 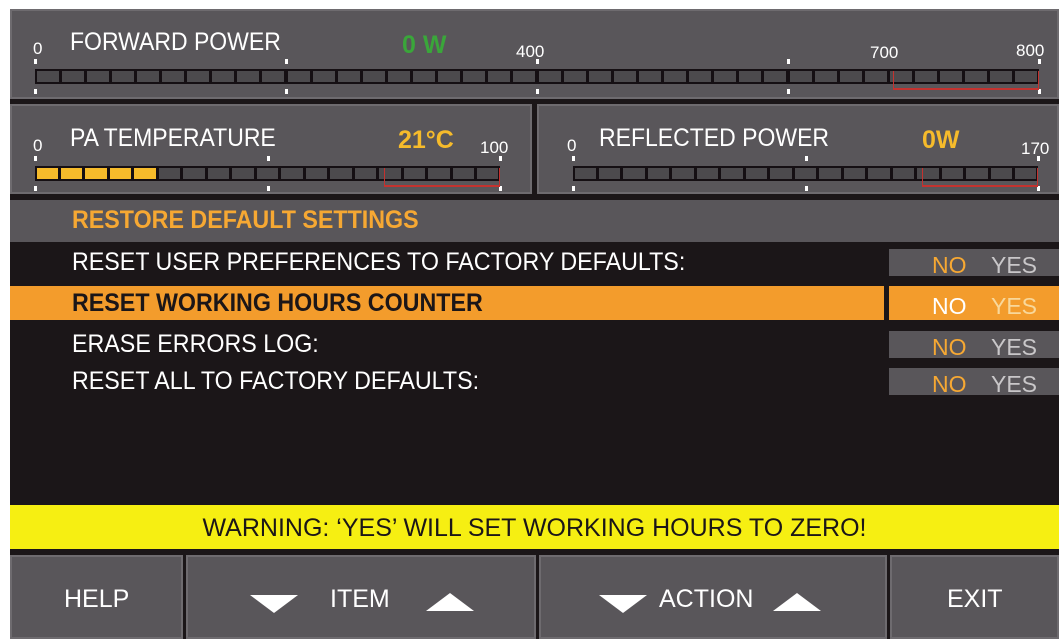 I want to click on option-label: RESET WORKING HOURS COUNTER, so click(x=277, y=303).